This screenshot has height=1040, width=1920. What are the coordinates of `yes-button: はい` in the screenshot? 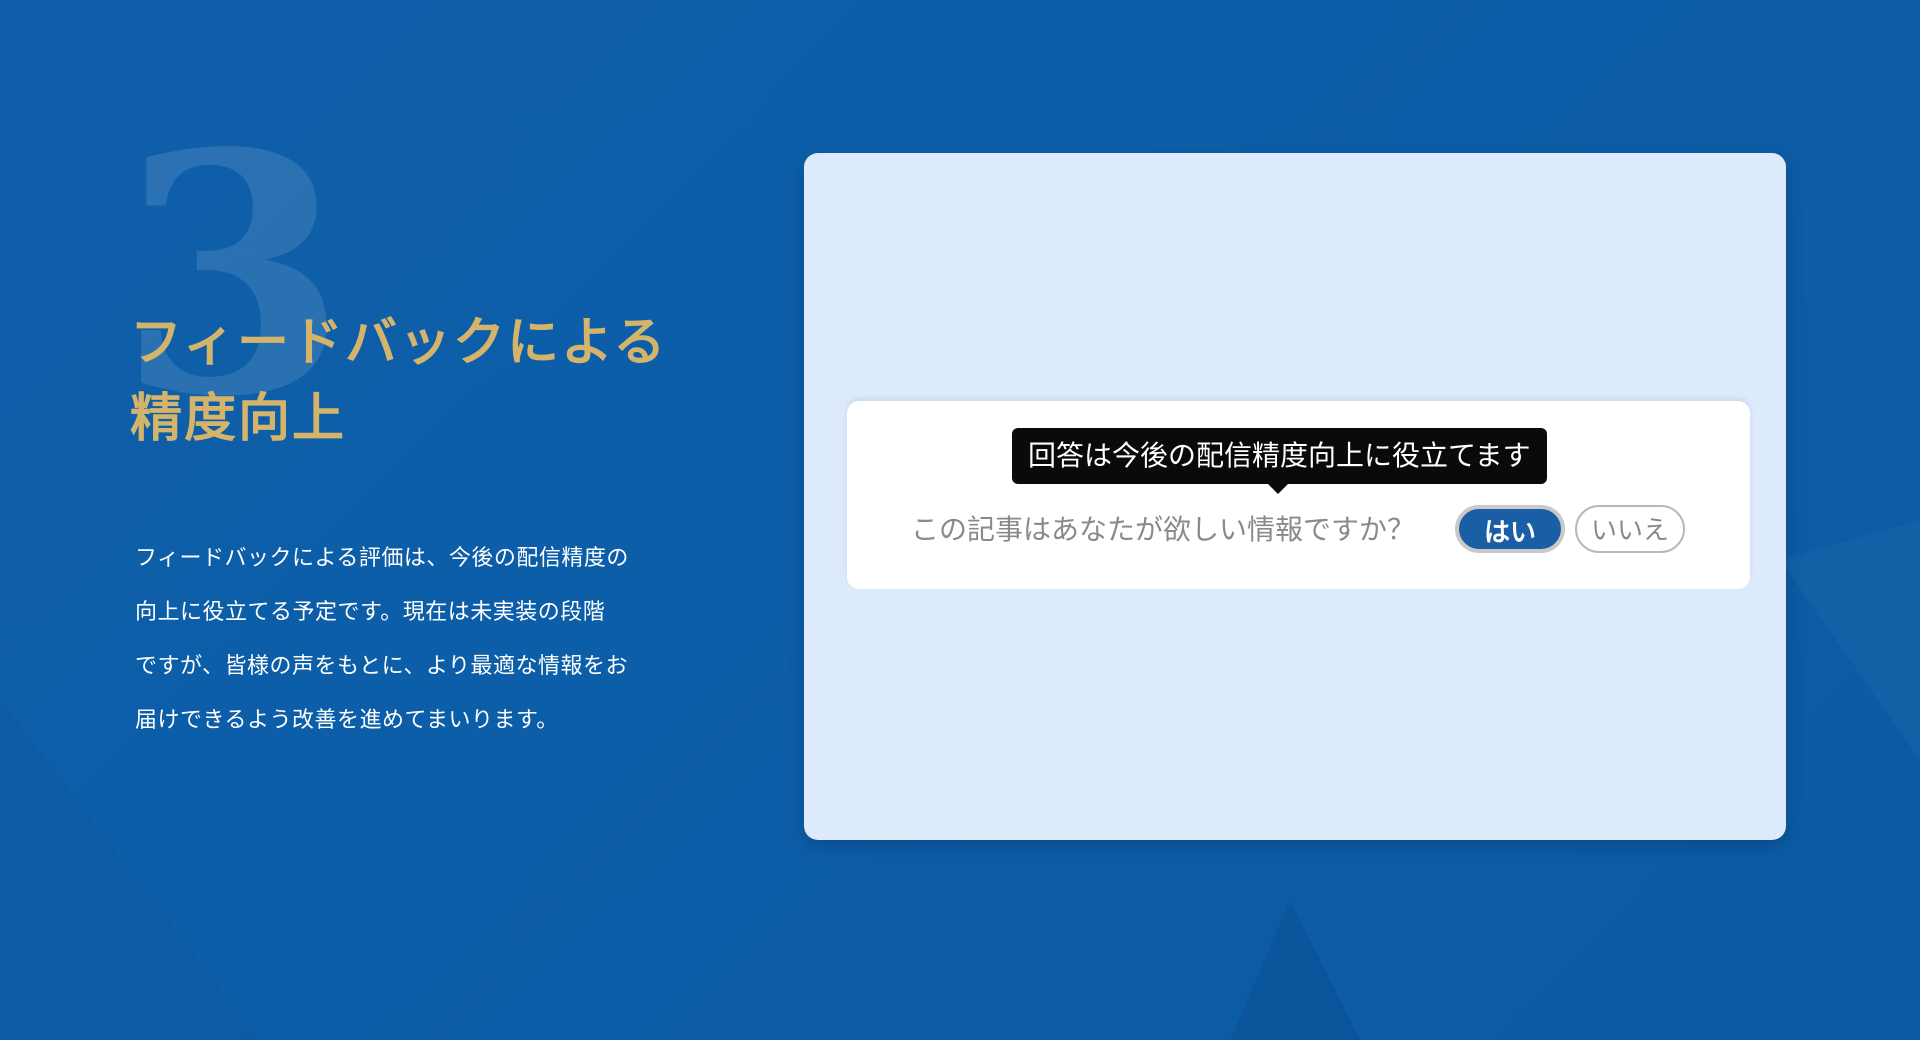 It's located at (1510, 529).